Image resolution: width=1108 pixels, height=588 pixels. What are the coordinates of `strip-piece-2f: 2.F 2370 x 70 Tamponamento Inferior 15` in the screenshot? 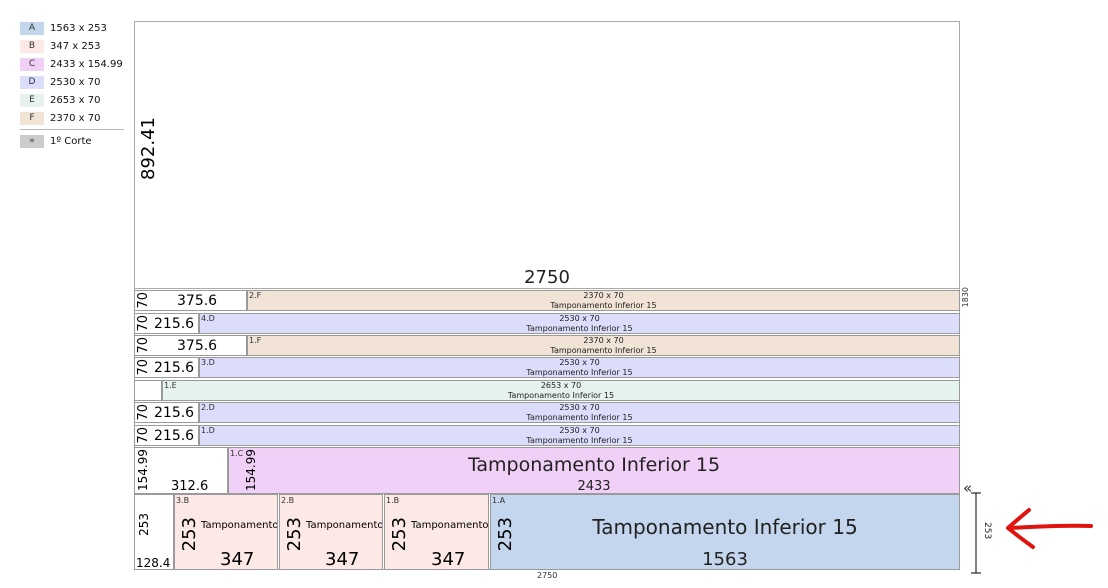 It's located at (603, 300).